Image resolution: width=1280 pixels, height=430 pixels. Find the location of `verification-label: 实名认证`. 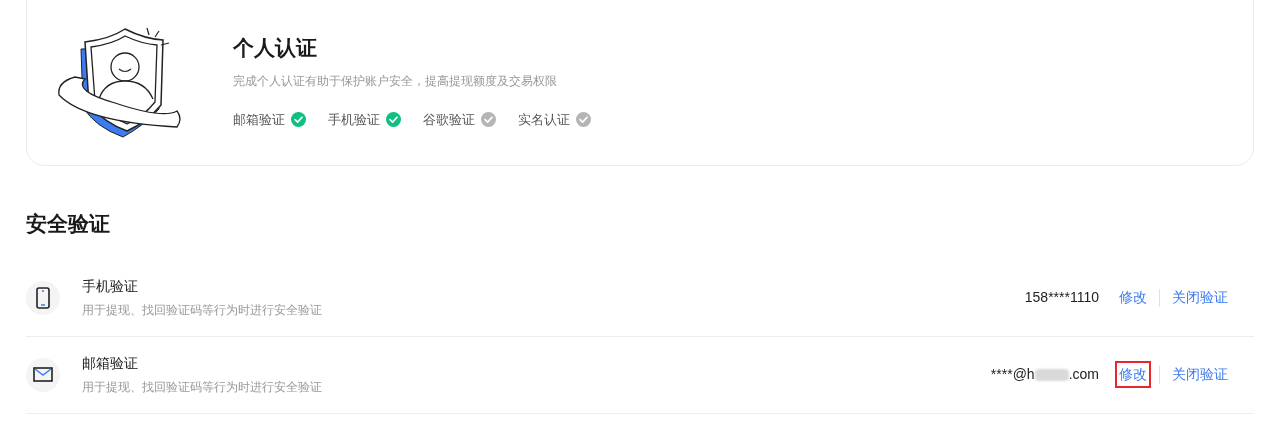

verification-label: 实名认证 is located at coordinates (544, 119).